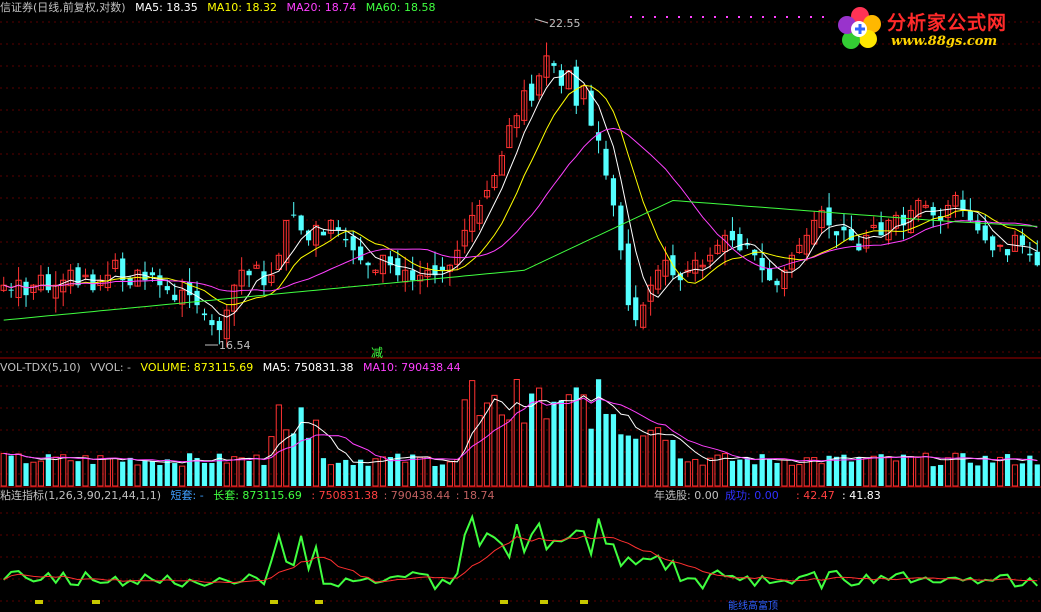  Describe the element at coordinates (235, 345) in the screenshot. I see `low-price-label: 16.54` at that location.